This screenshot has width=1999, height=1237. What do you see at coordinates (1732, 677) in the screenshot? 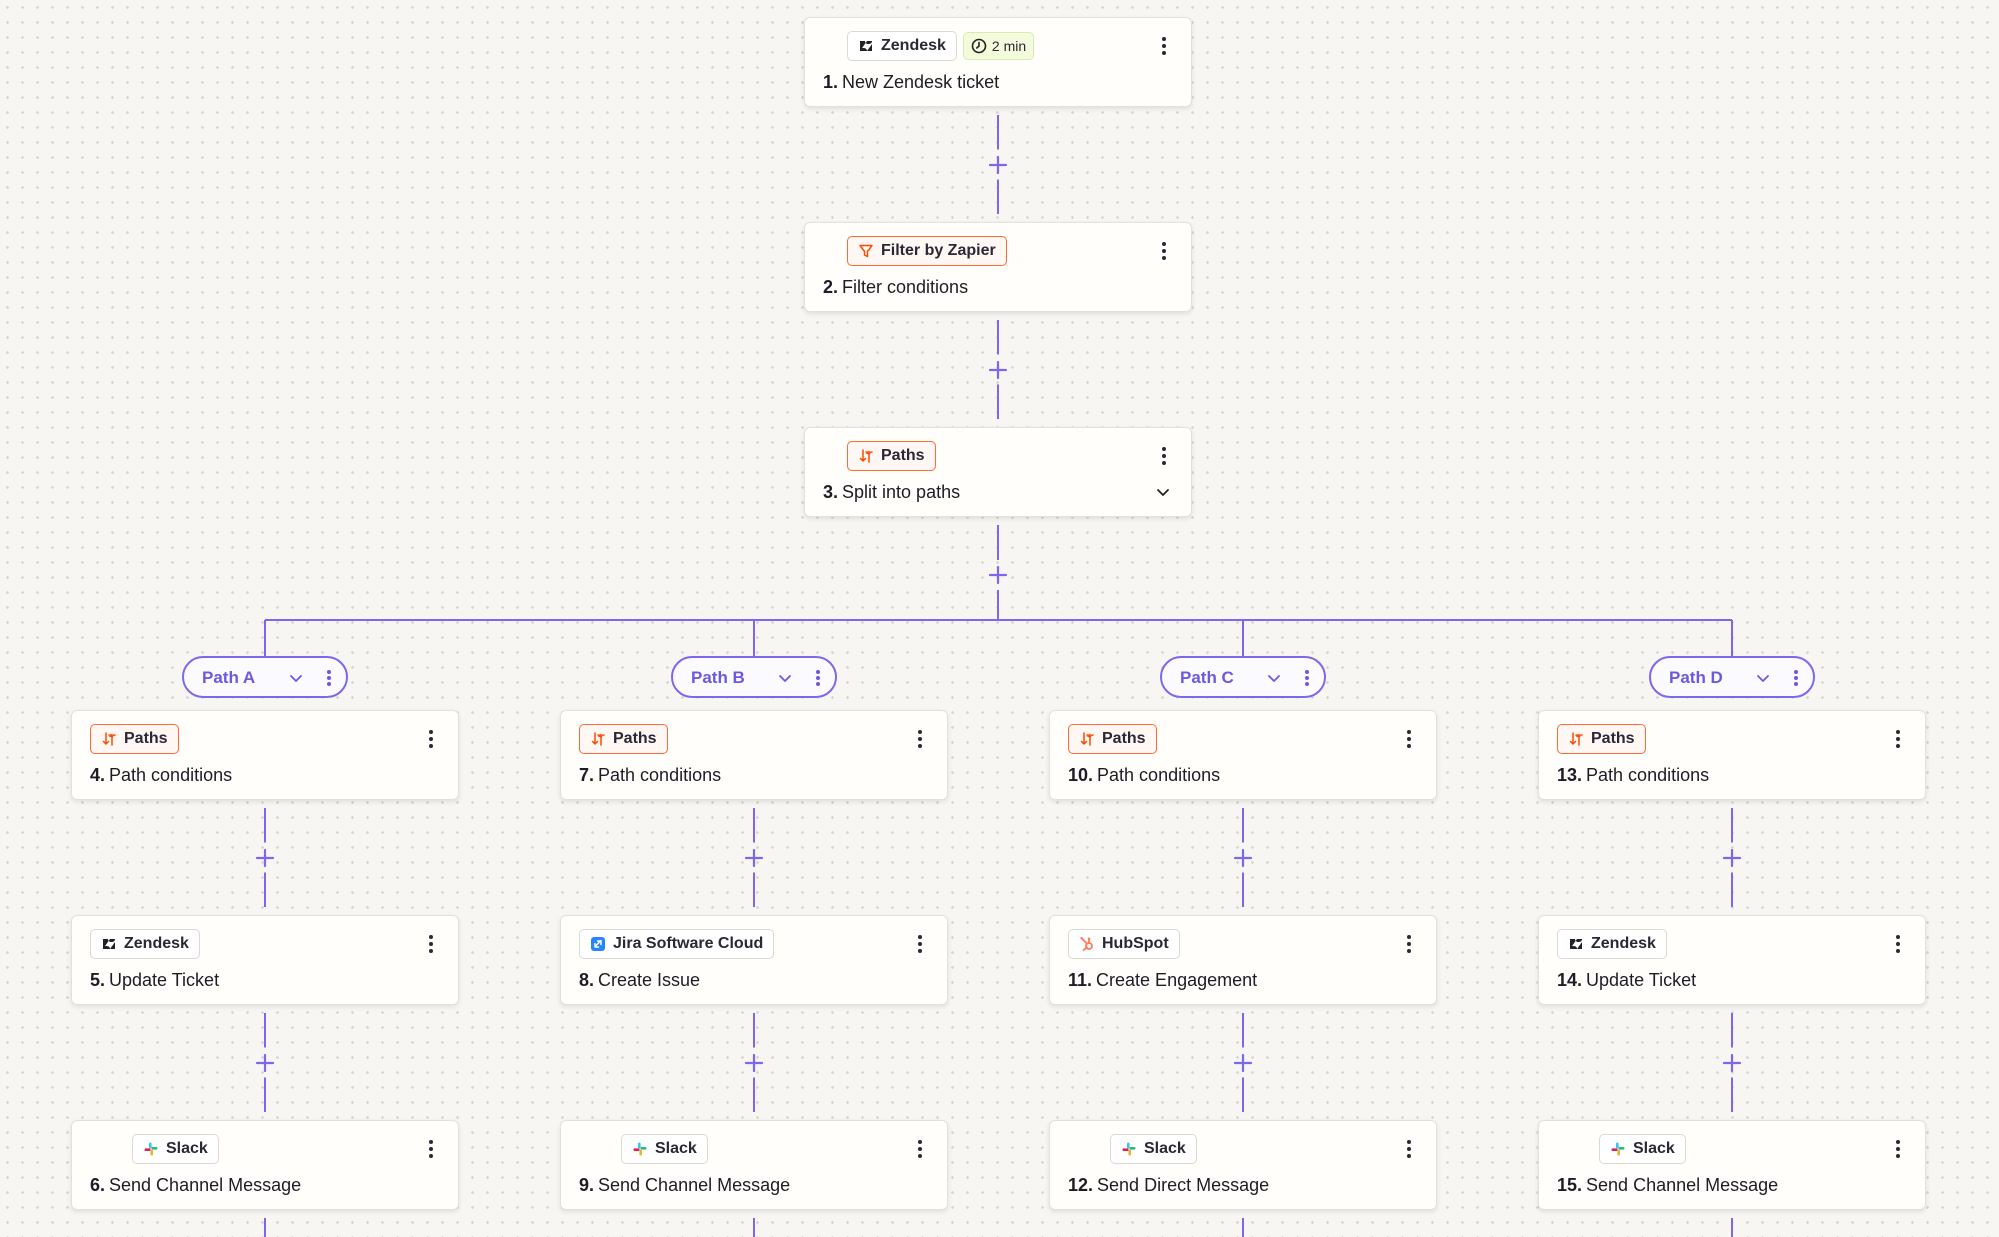
I see `path-pill-path-d: Path D` at bounding box center [1732, 677].